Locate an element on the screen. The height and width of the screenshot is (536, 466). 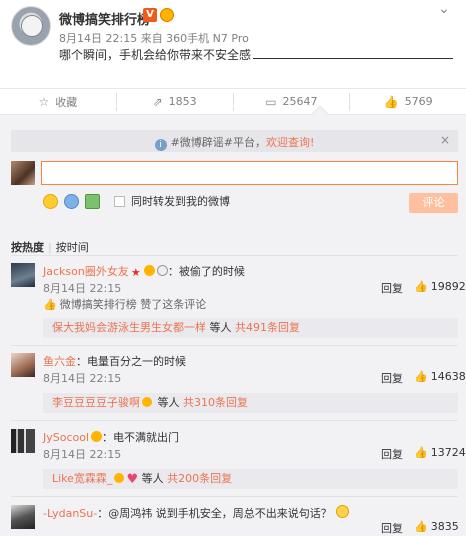
rumor-notice: i #微博辟谣#平台，欢迎查询! × is located at coordinates (234, 141).